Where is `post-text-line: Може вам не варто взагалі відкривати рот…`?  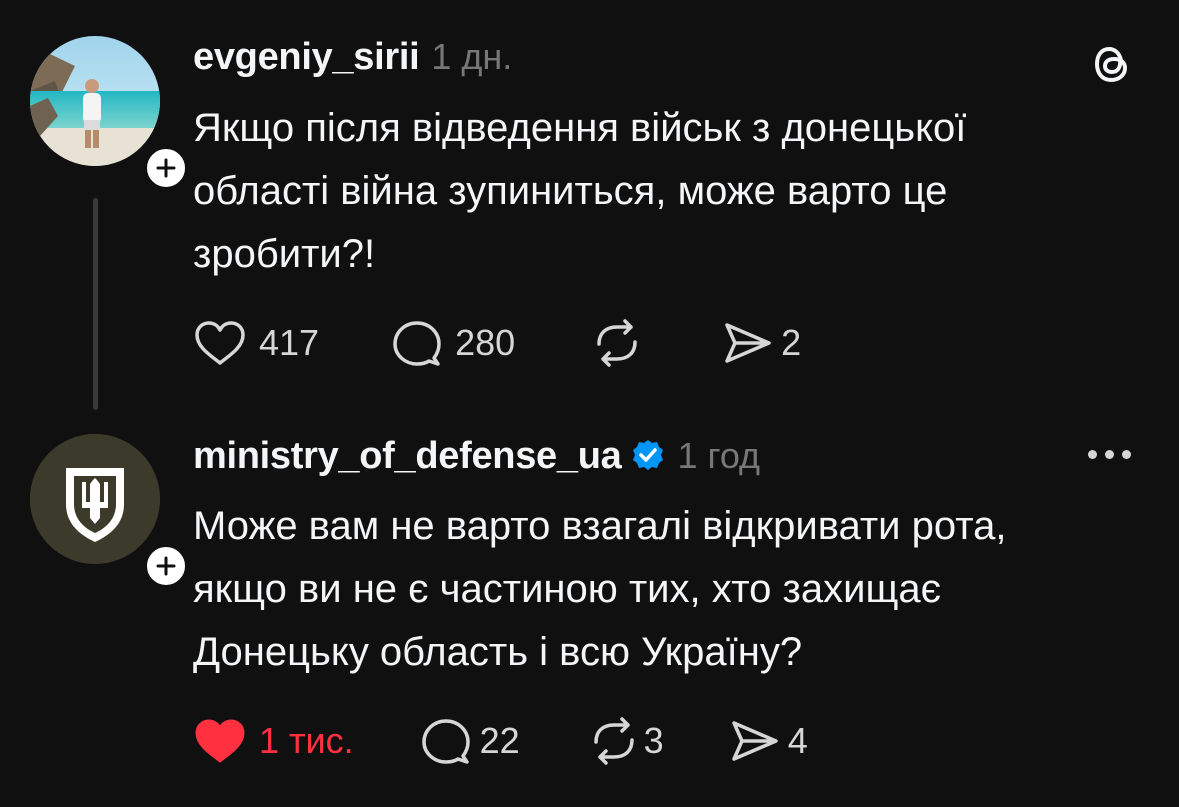 post-text-line: Може вам не варто взагалі відкривати рот… is located at coordinates (600, 526).